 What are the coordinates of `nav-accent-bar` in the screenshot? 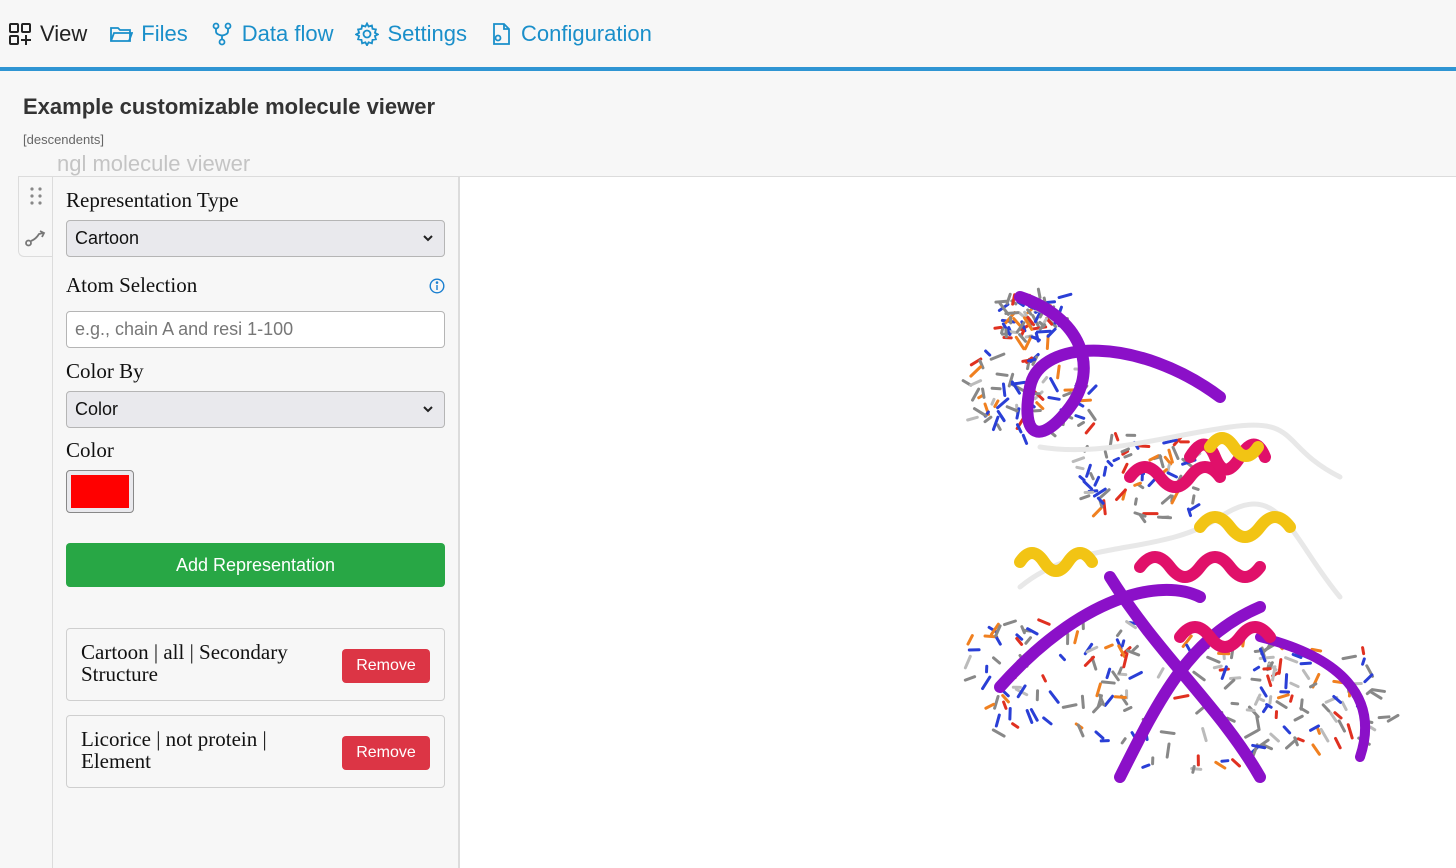 It's located at (728, 69).